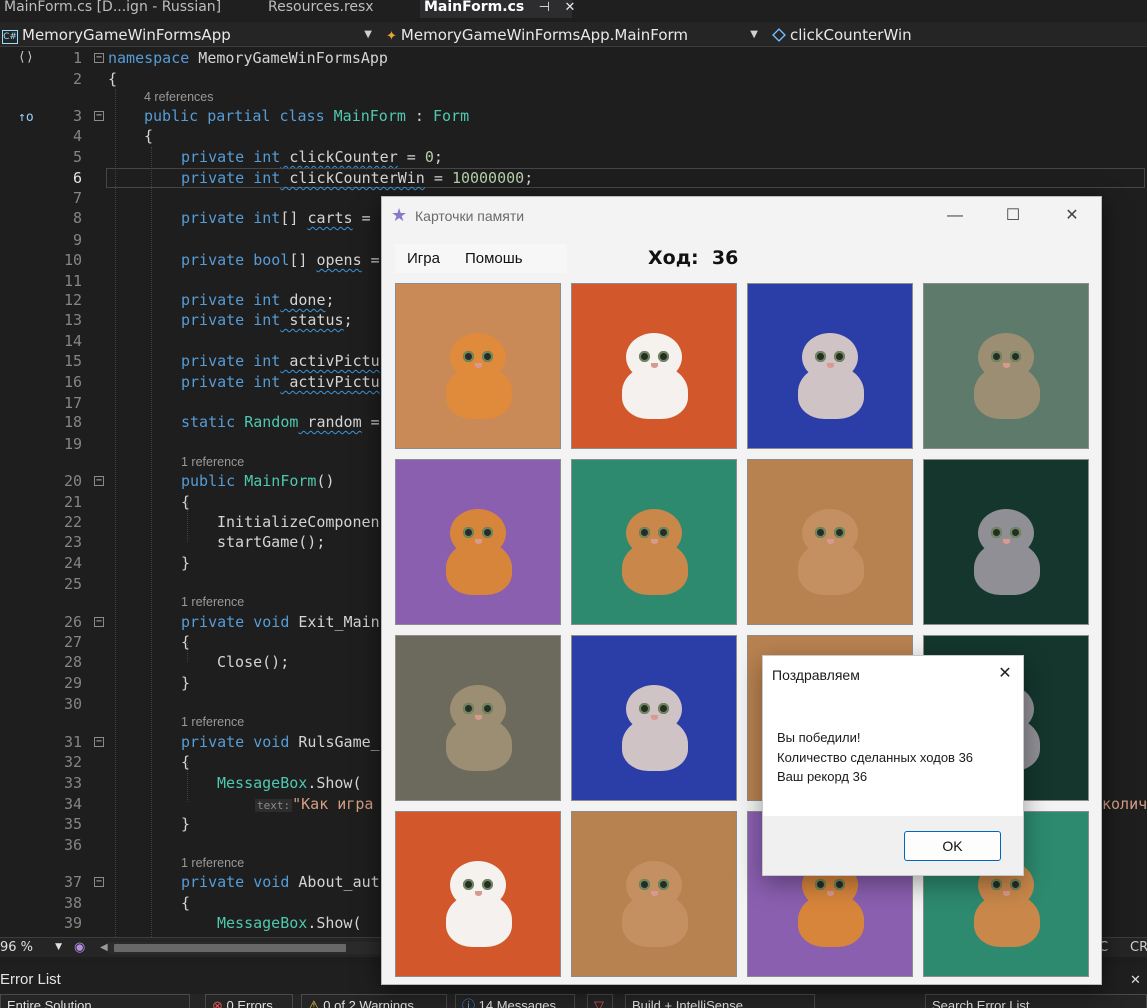  Describe the element at coordinates (72, 584) in the screenshot. I see `line-number: 25` at that location.